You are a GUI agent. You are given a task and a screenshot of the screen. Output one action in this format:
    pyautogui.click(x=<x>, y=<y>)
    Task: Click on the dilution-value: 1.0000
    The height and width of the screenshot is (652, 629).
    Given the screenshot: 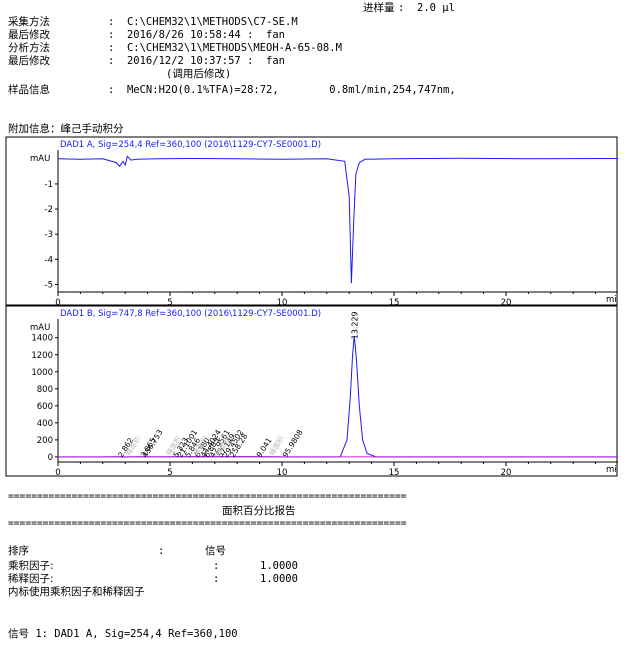 What is the action you would take?
    pyautogui.click(x=279, y=579)
    